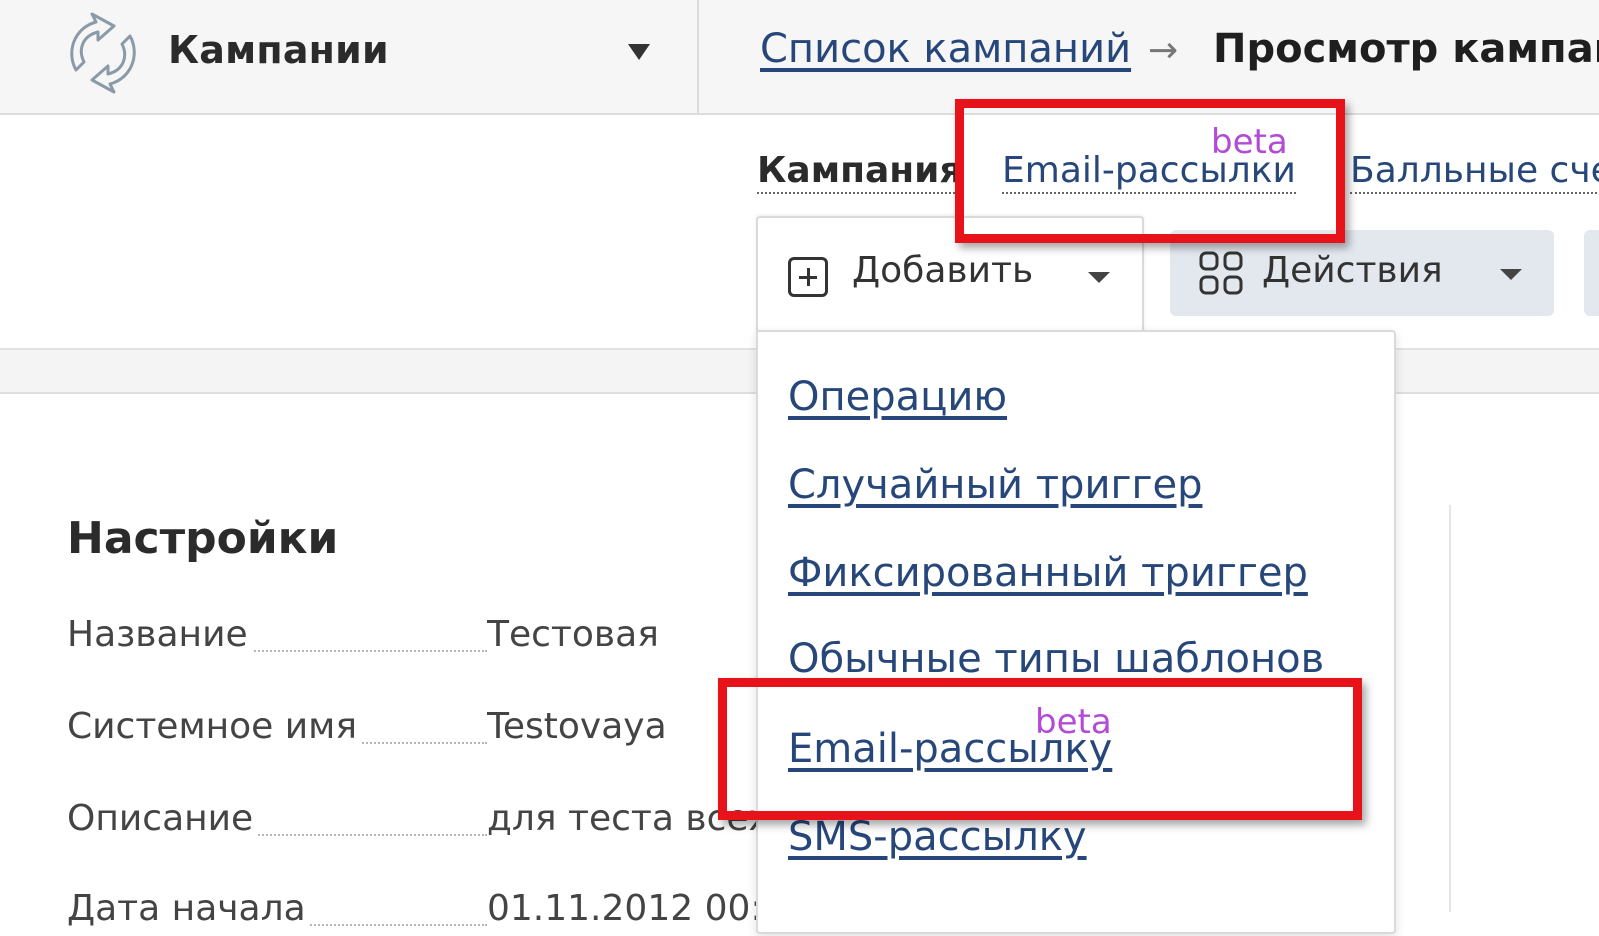 The width and height of the screenshot is (1599, 936). I want to click on row-label-text: Название, so click(159, 634).